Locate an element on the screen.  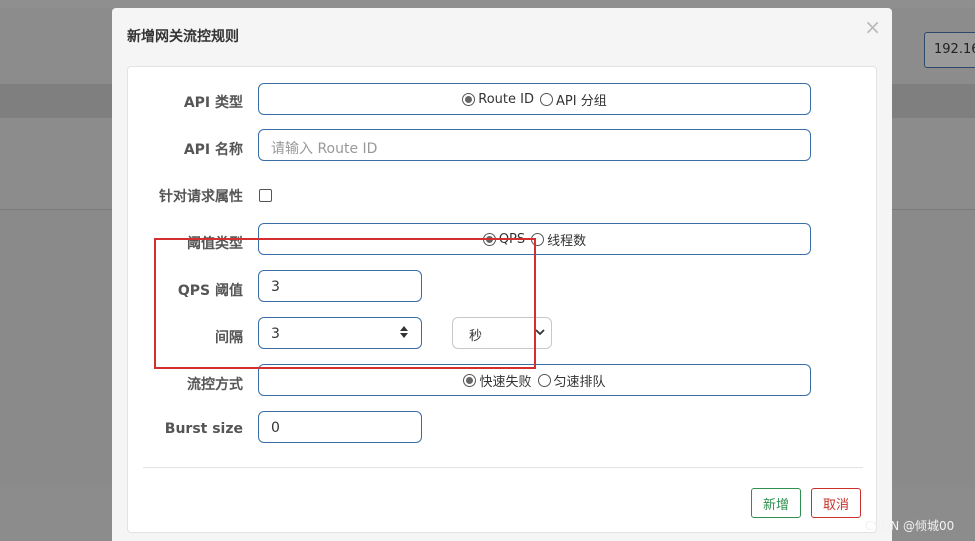
api-type-label: API 类型 is located at coordinates (213, 103).